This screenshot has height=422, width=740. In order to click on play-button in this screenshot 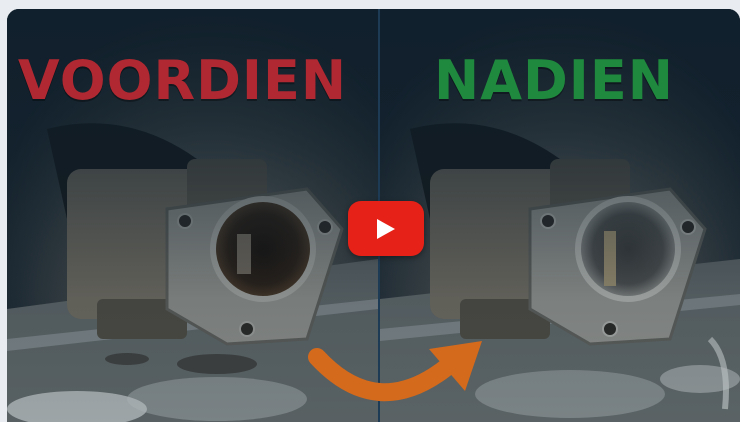, I will do `click(386, 228)`.